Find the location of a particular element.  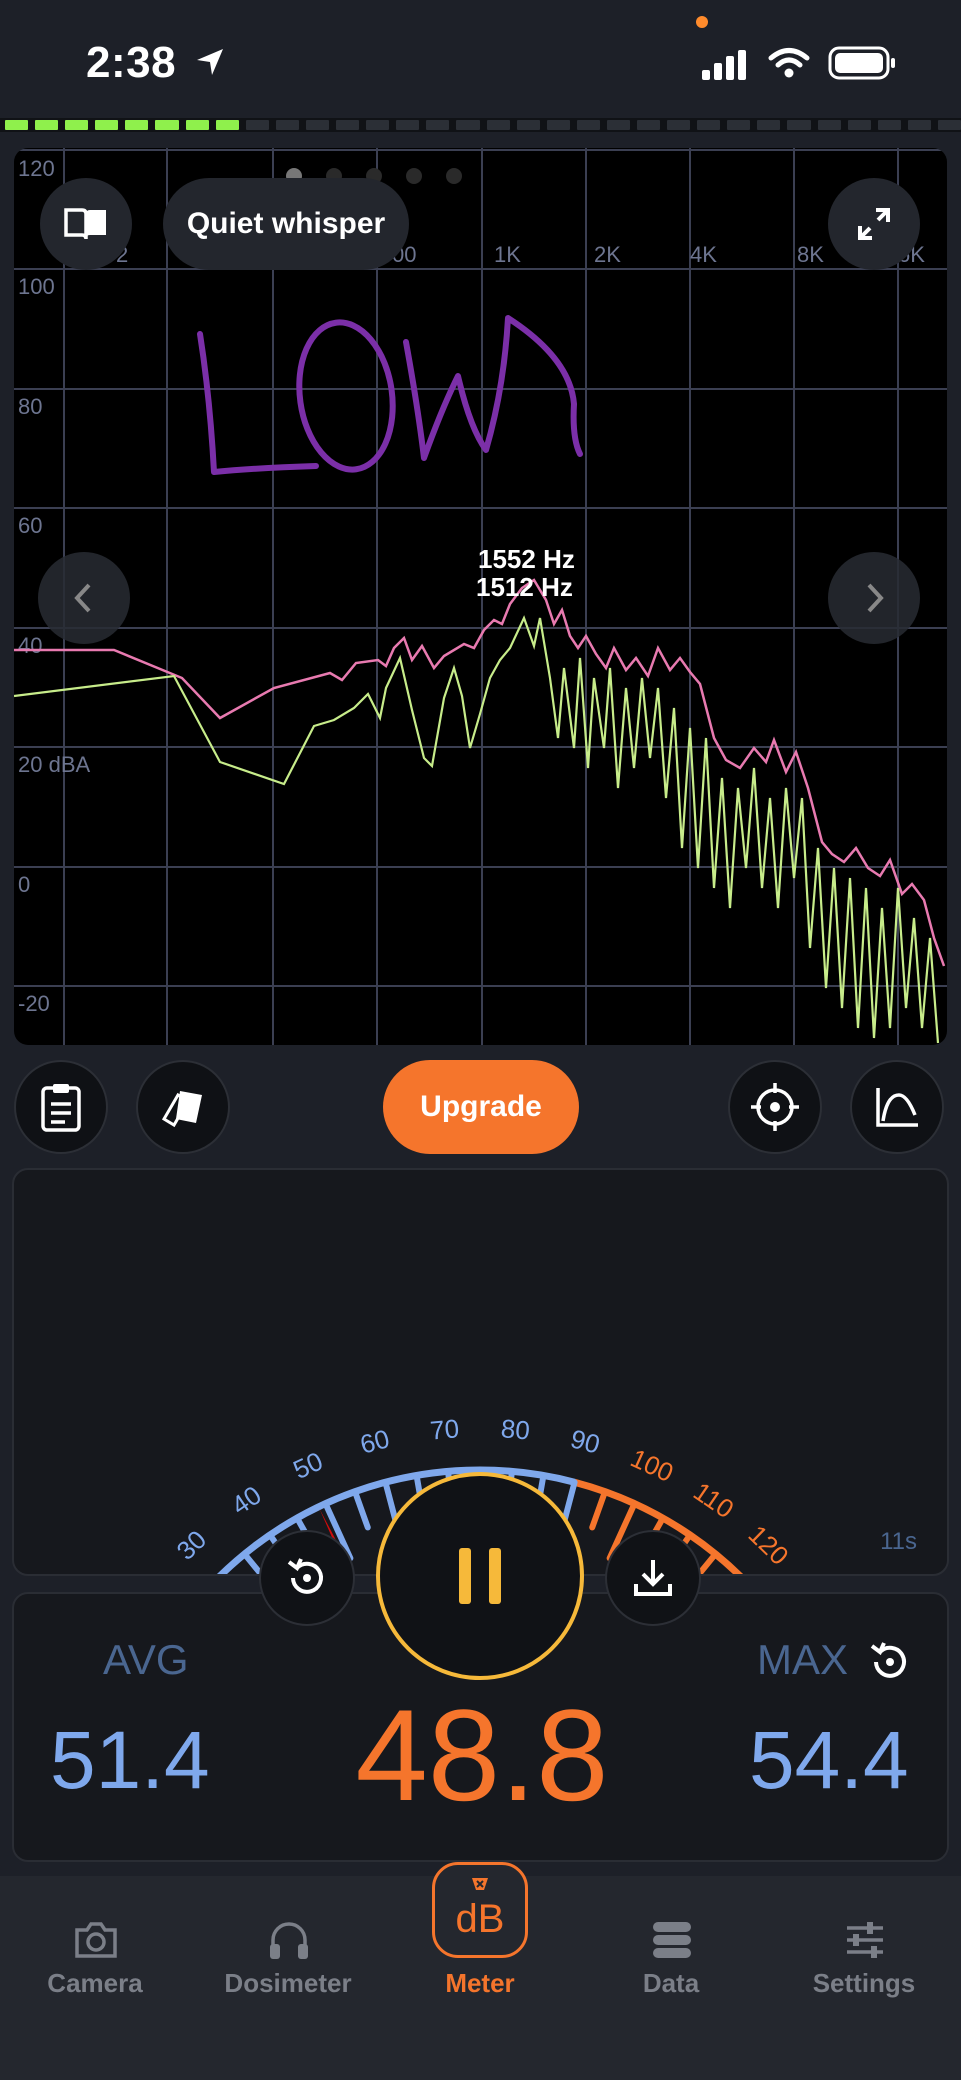

reset-icon is located at coordinates (305, 1576).